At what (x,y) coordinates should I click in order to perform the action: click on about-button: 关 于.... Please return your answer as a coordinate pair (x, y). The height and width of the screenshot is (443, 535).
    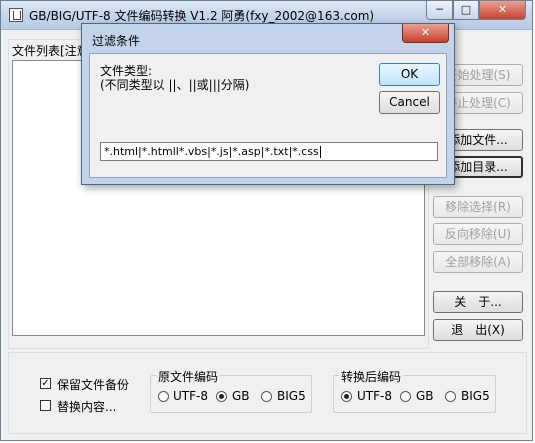
    Looking at the image, I should click on (478, 302).